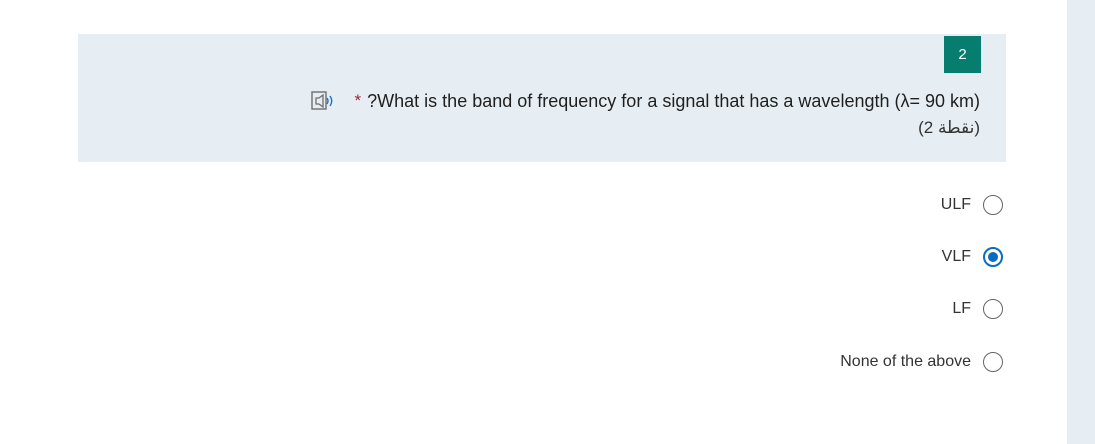  I want to click on question-number-badge: 2, so click(962, 54).